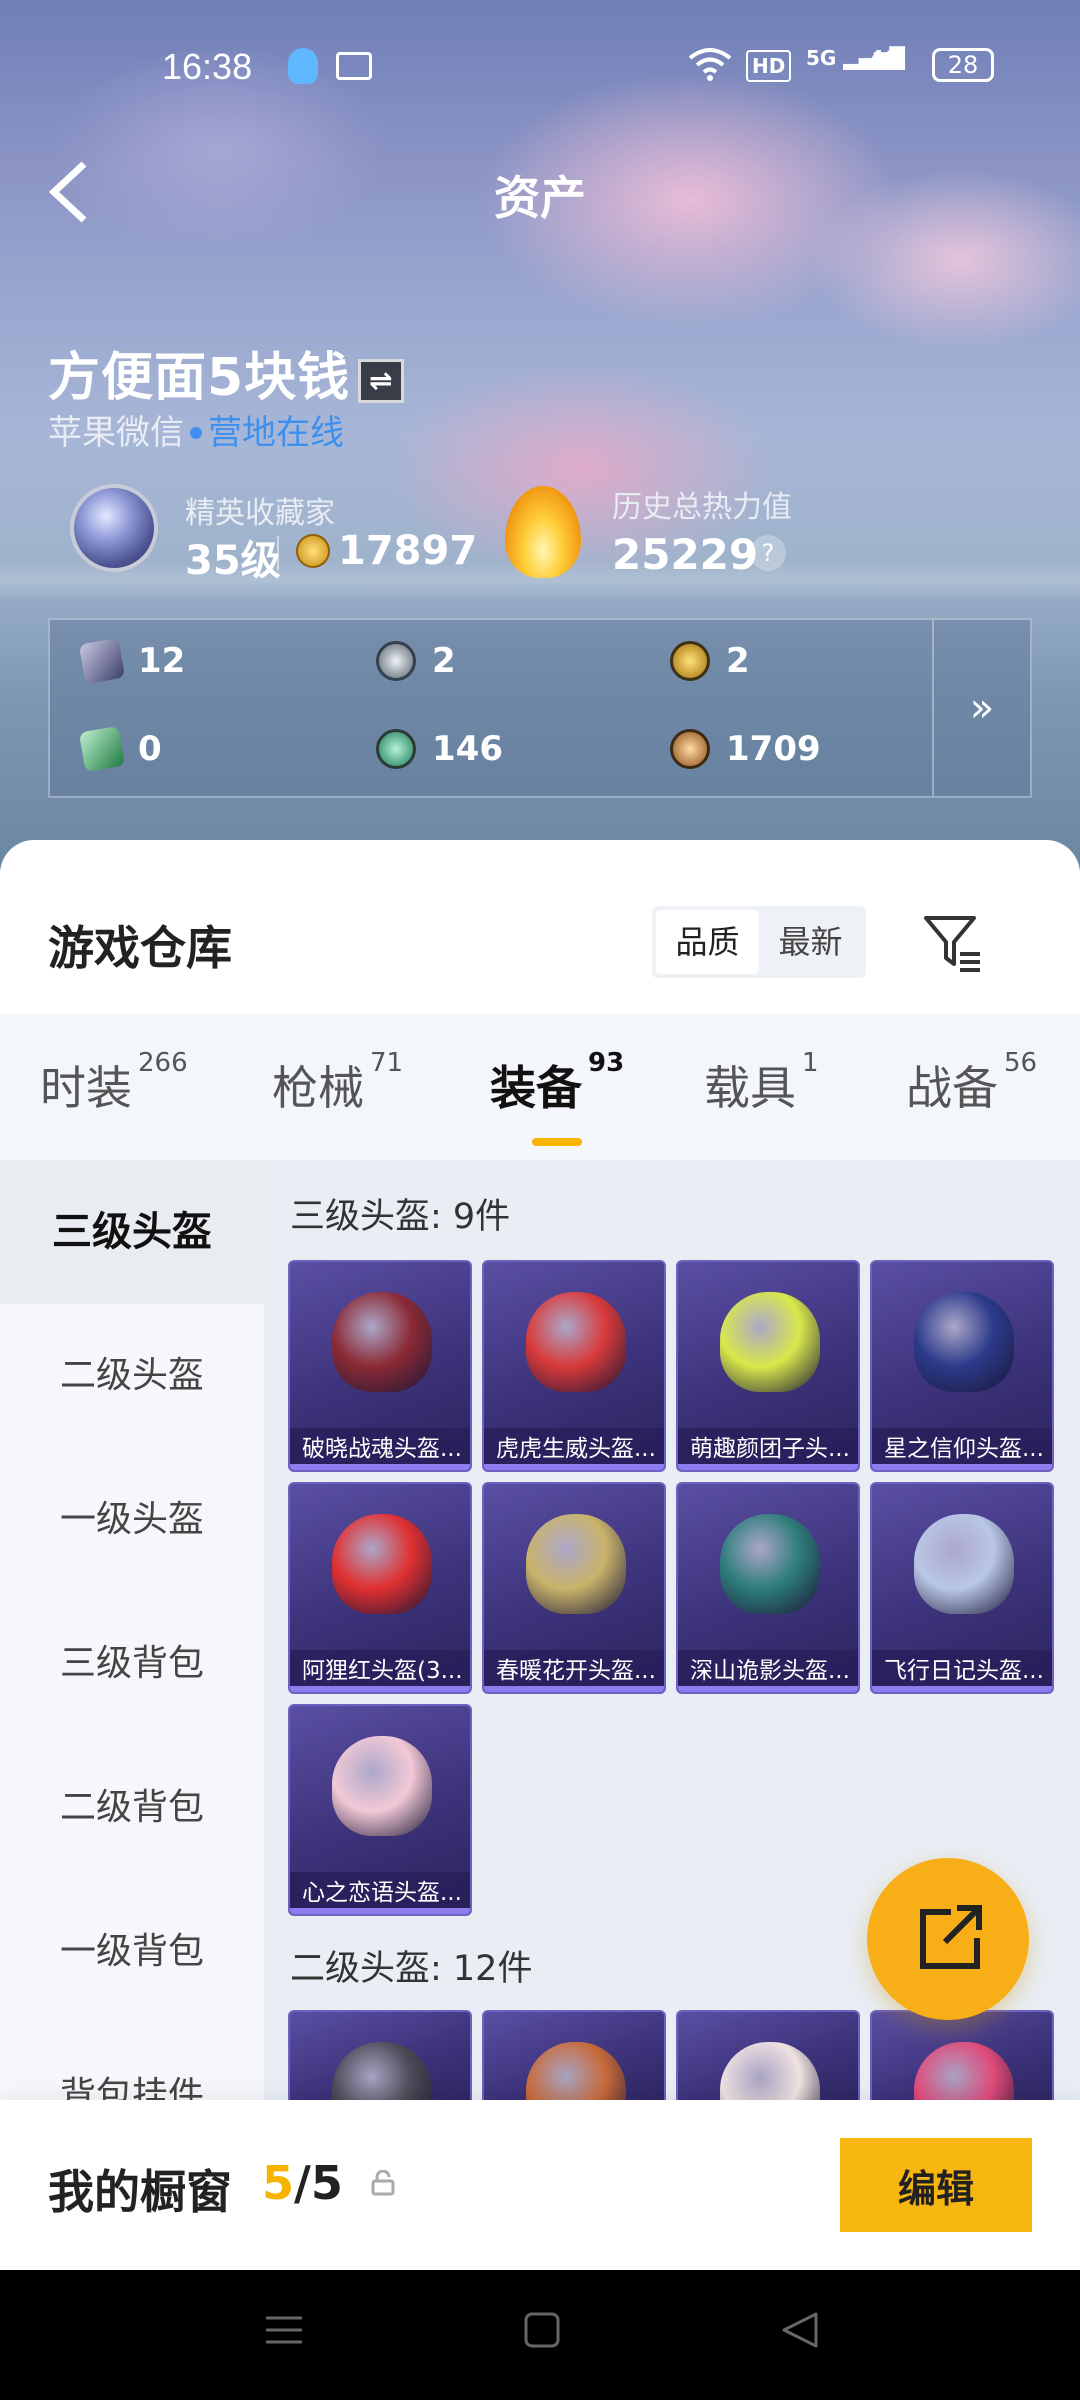  What do you see at coordinates (952, 942) in the screenshot?
I see `filter-icon` at bounding box center [952, 942].